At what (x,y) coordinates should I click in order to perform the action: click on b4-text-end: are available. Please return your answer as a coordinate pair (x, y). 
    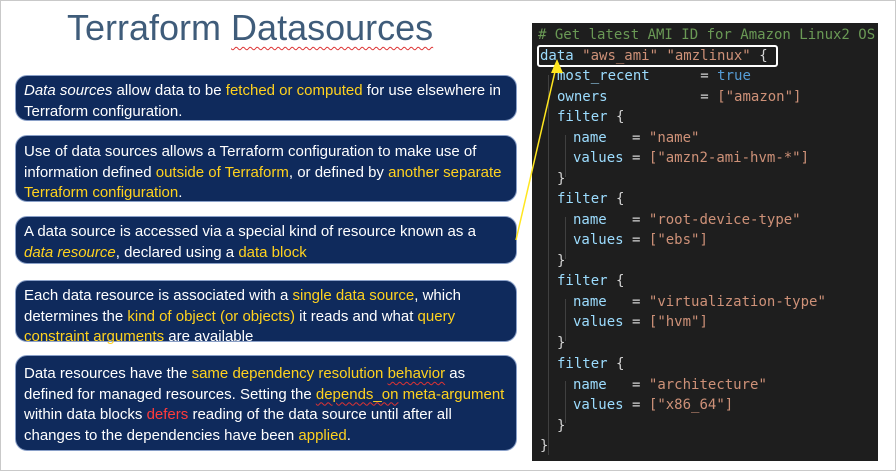
    Looking at the image, I should click on (209, 336).